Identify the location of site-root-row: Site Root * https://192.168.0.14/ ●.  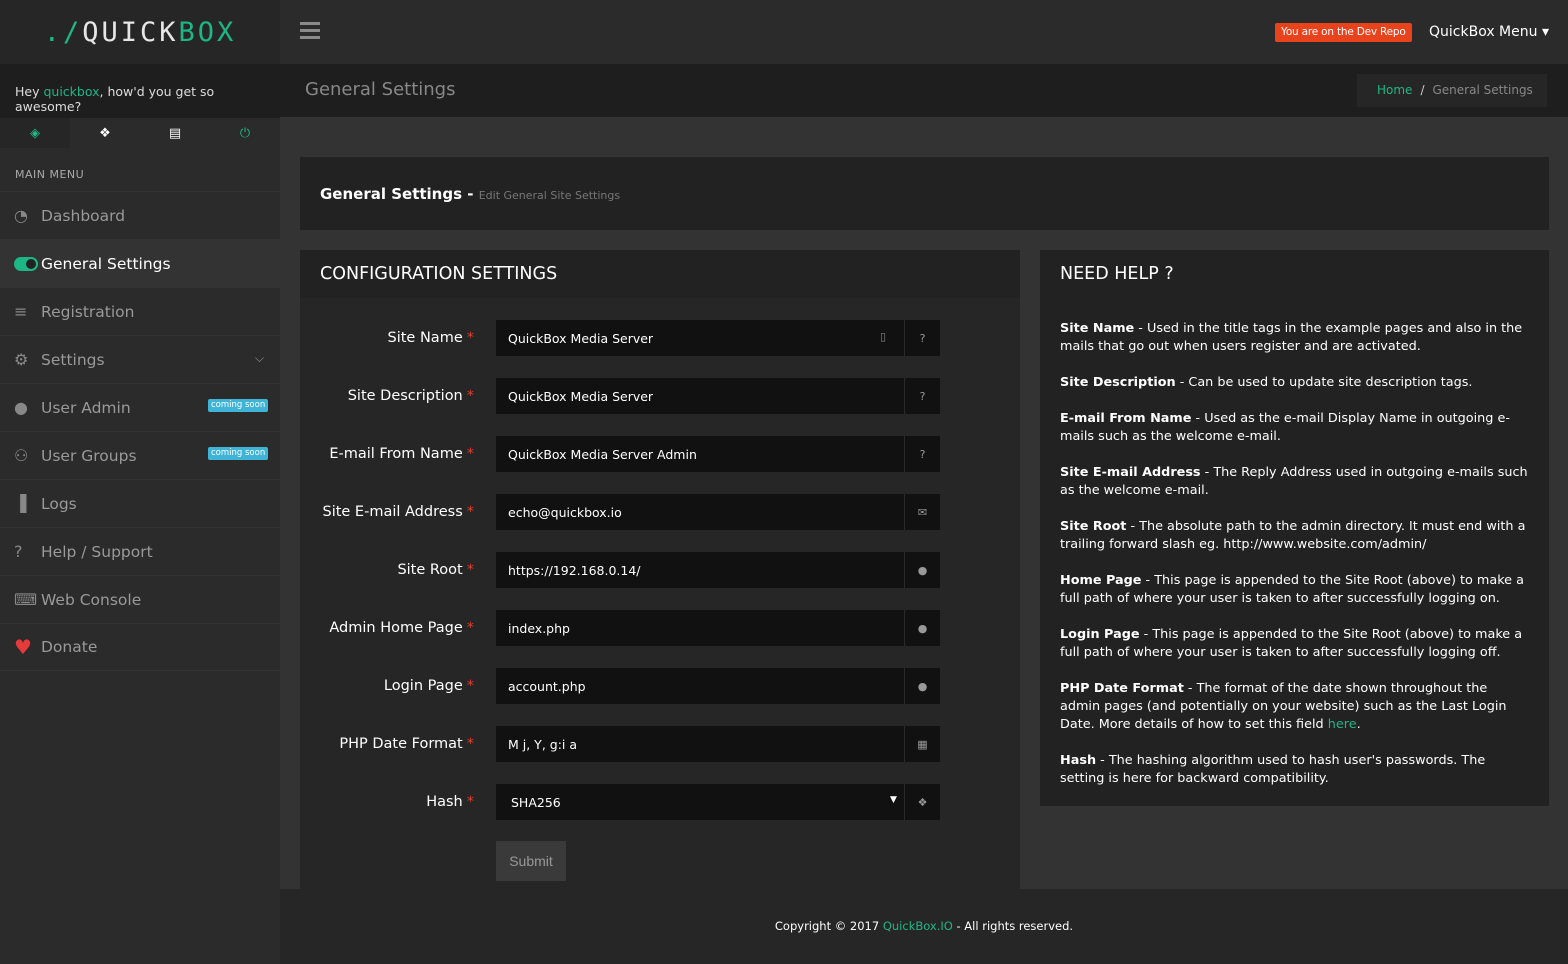
(660, 570).